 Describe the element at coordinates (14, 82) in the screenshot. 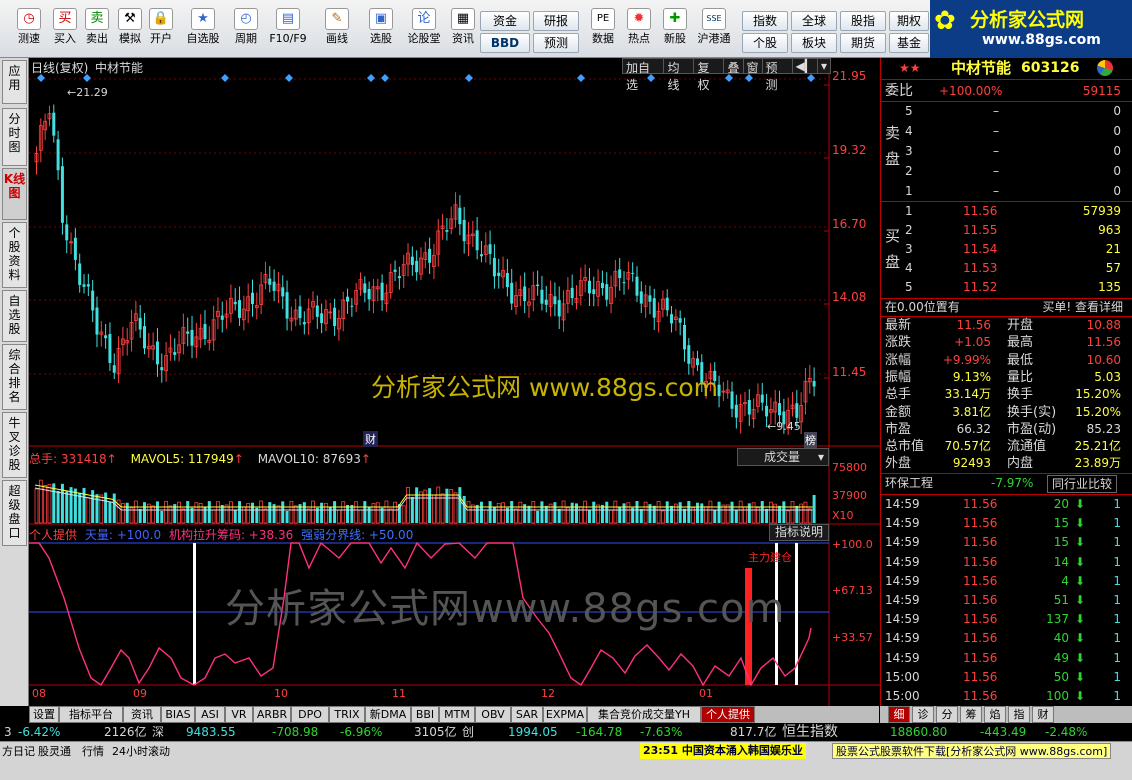

I see `tab-apps: 应用` at that location.